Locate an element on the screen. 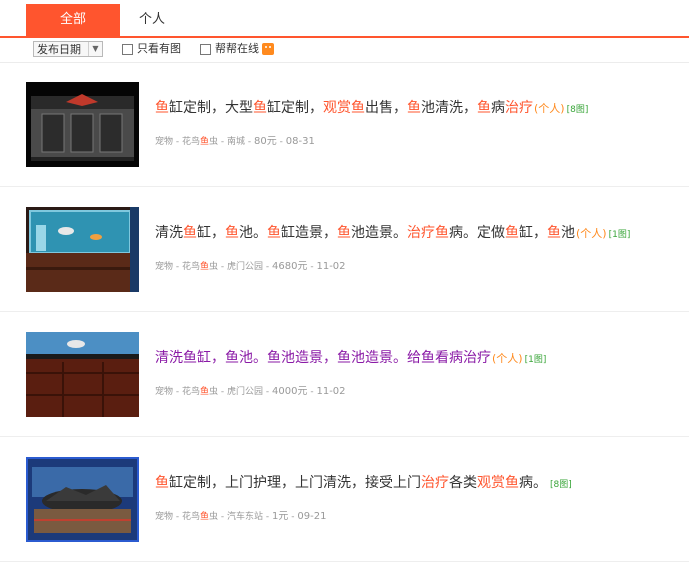 Image resolution: width=689 pixels, height=562 pixels. only-pic-checkbox: 只看有图 is located at coordinates (151, 49).